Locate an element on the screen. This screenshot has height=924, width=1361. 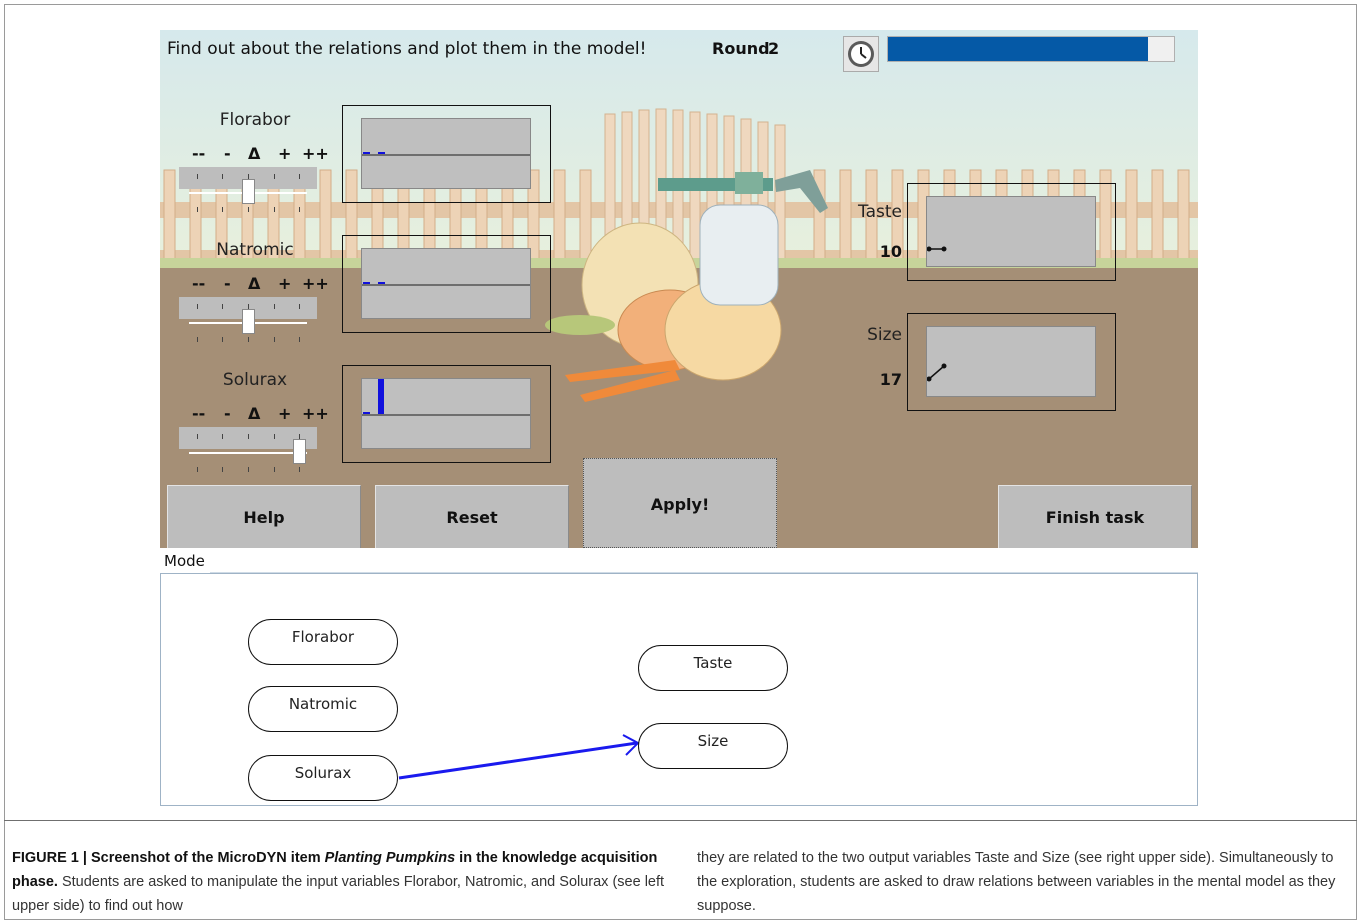
taste-label: Taste is located at coordinates (880, 212).